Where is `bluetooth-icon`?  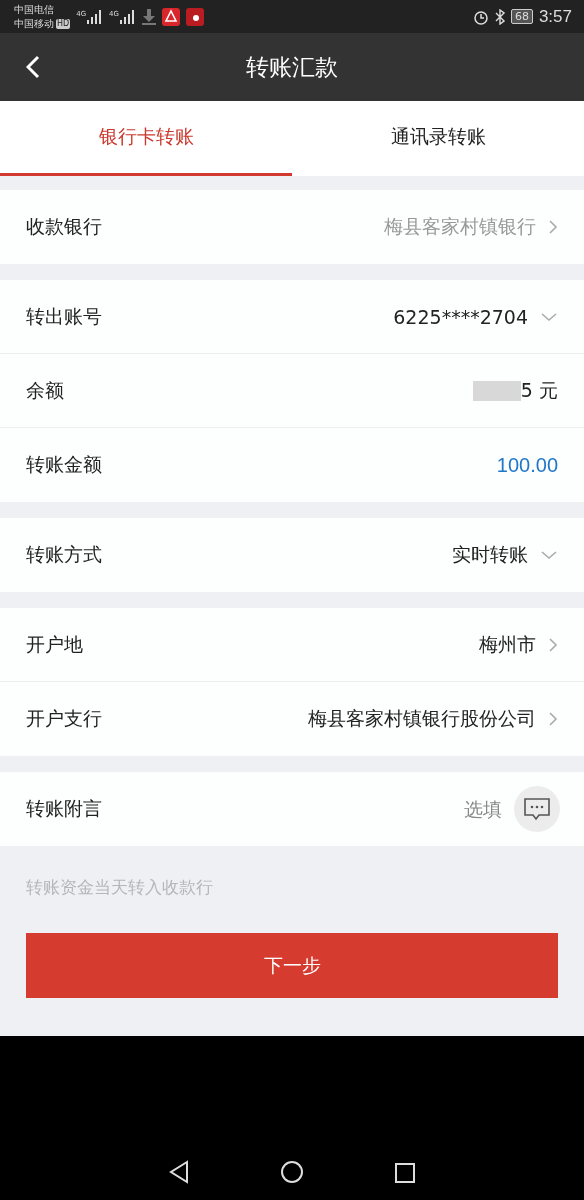 bluetooth-icon is located at coordinates (499, 16).